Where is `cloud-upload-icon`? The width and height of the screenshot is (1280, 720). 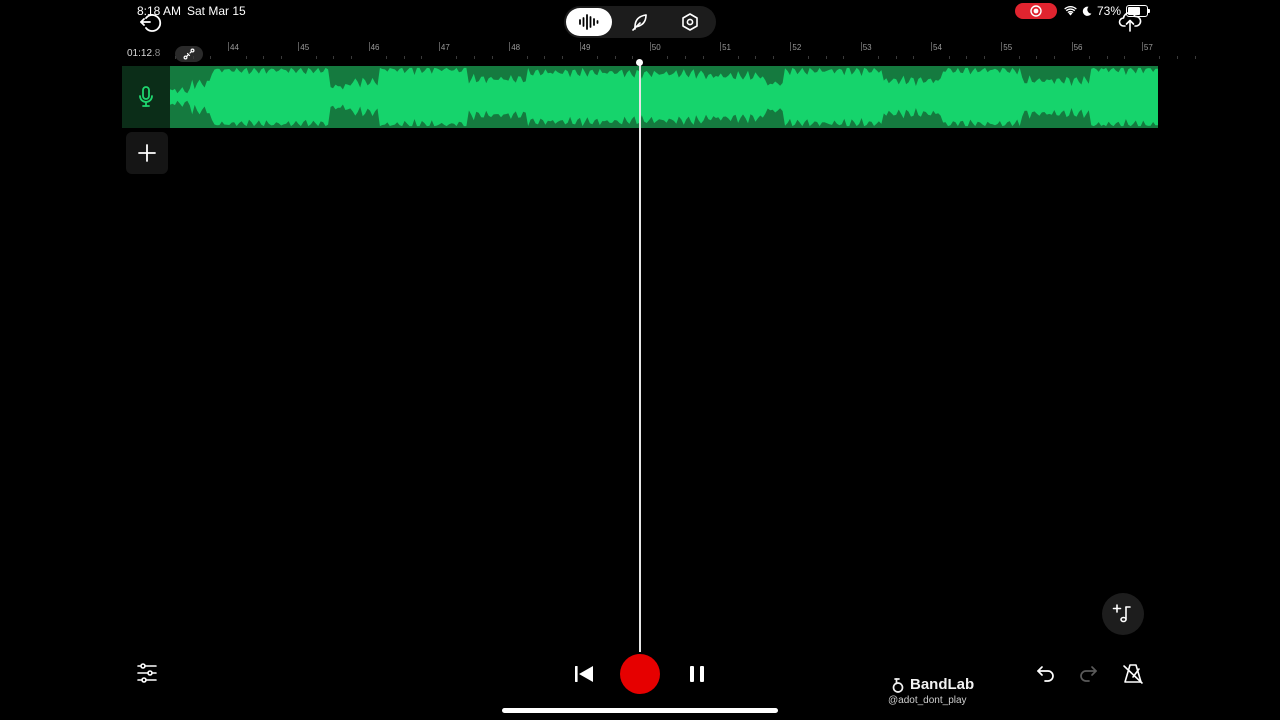
cloud-upload-icon is located at coordinates (1130, 22).